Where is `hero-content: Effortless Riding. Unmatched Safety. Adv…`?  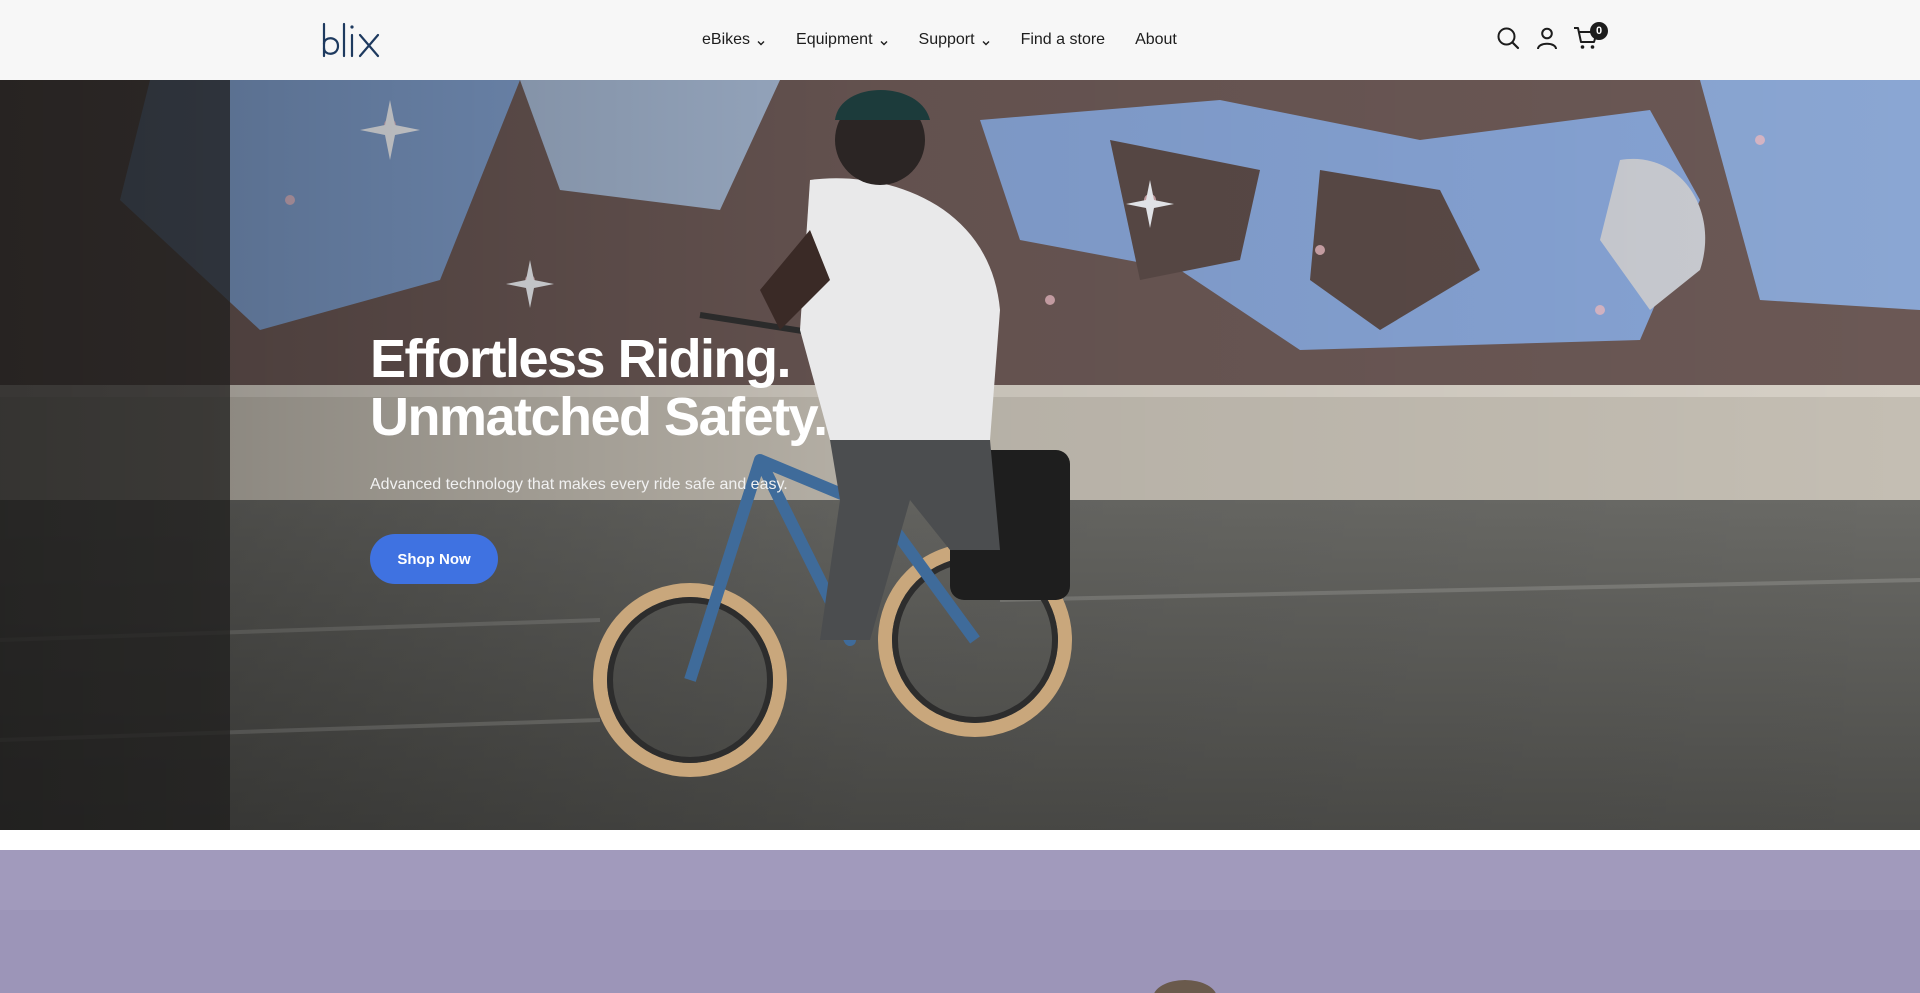
hero-content: Effortless Riding. Unmatched Safety. Adv… is located at coordinates (720, 457).